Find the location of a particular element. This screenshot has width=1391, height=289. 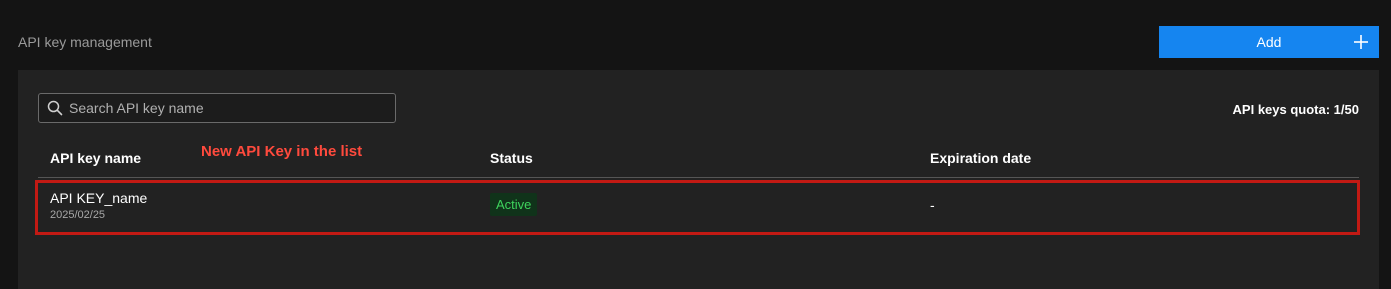

annotation-label: New API Key in the list is located at coordinates (282, 151).